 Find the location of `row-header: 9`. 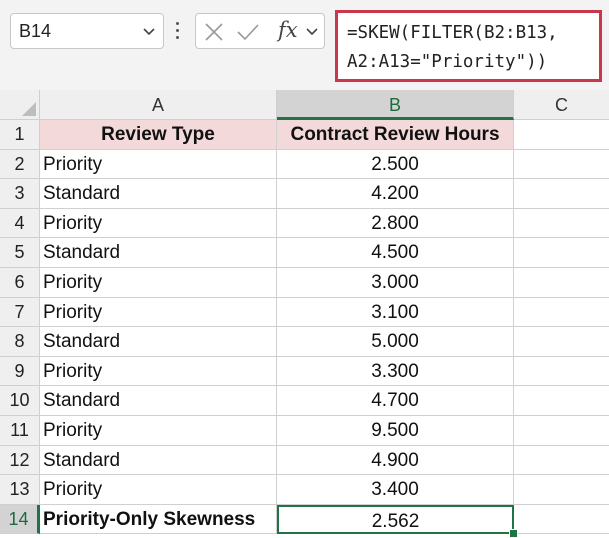

row-header: 9 is located at coordinates (20, 371).